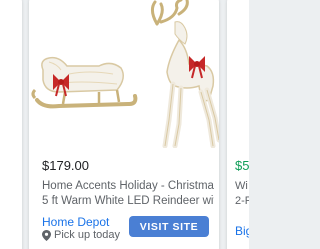  Describe the element at coordinates (184, 74) in the screenshot. I see `reindeer` at that location.